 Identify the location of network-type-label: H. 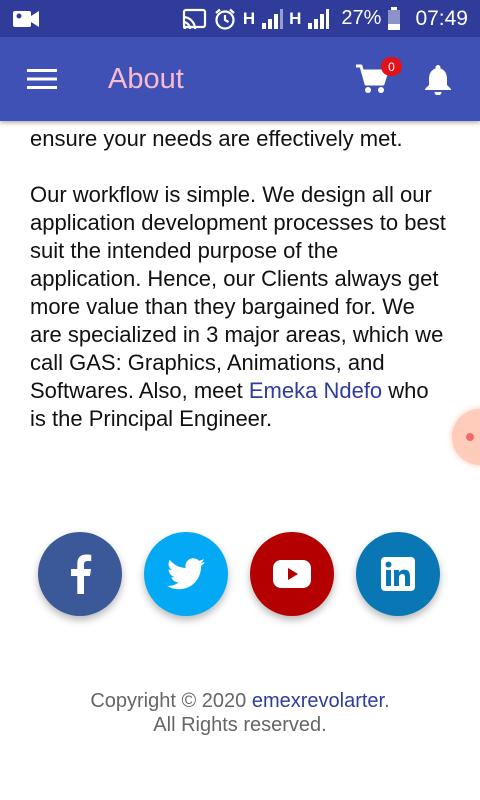
(249, 18).